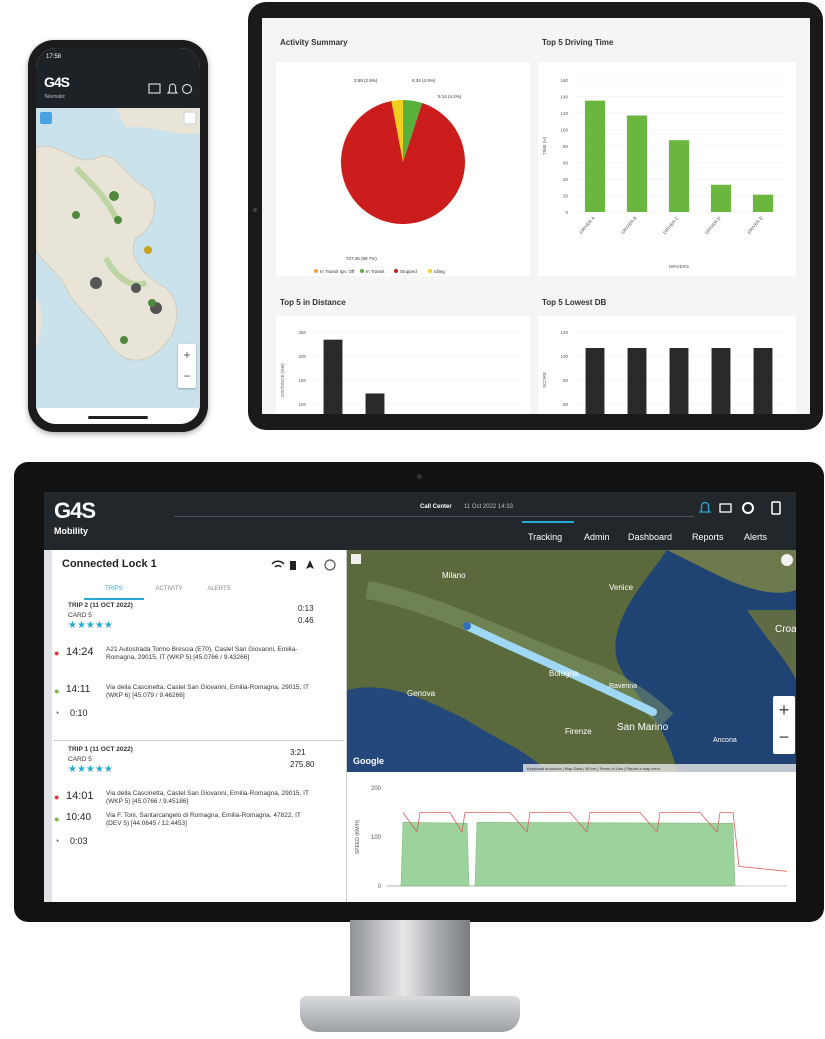  Describe the element at coordinates (705, 507) in the screenshot. I see `bell-icon` at that location.